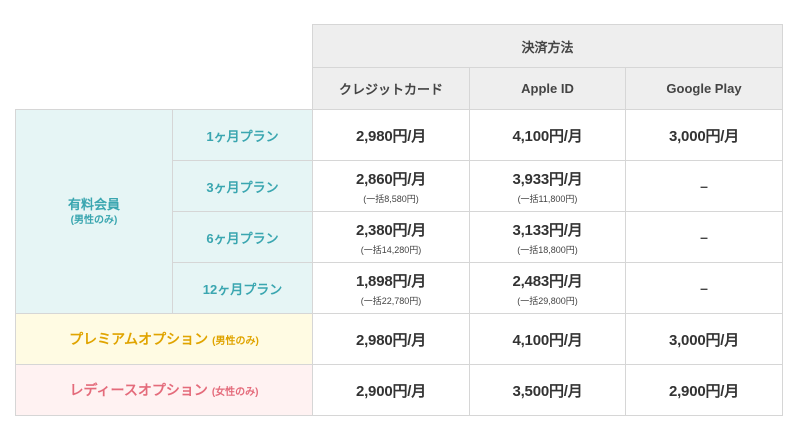 This screenshot has width=800, height=437. Describe the element at coordinates (391, 179) in the screenshot. I see `price-value: 2,860円/月` at that location.